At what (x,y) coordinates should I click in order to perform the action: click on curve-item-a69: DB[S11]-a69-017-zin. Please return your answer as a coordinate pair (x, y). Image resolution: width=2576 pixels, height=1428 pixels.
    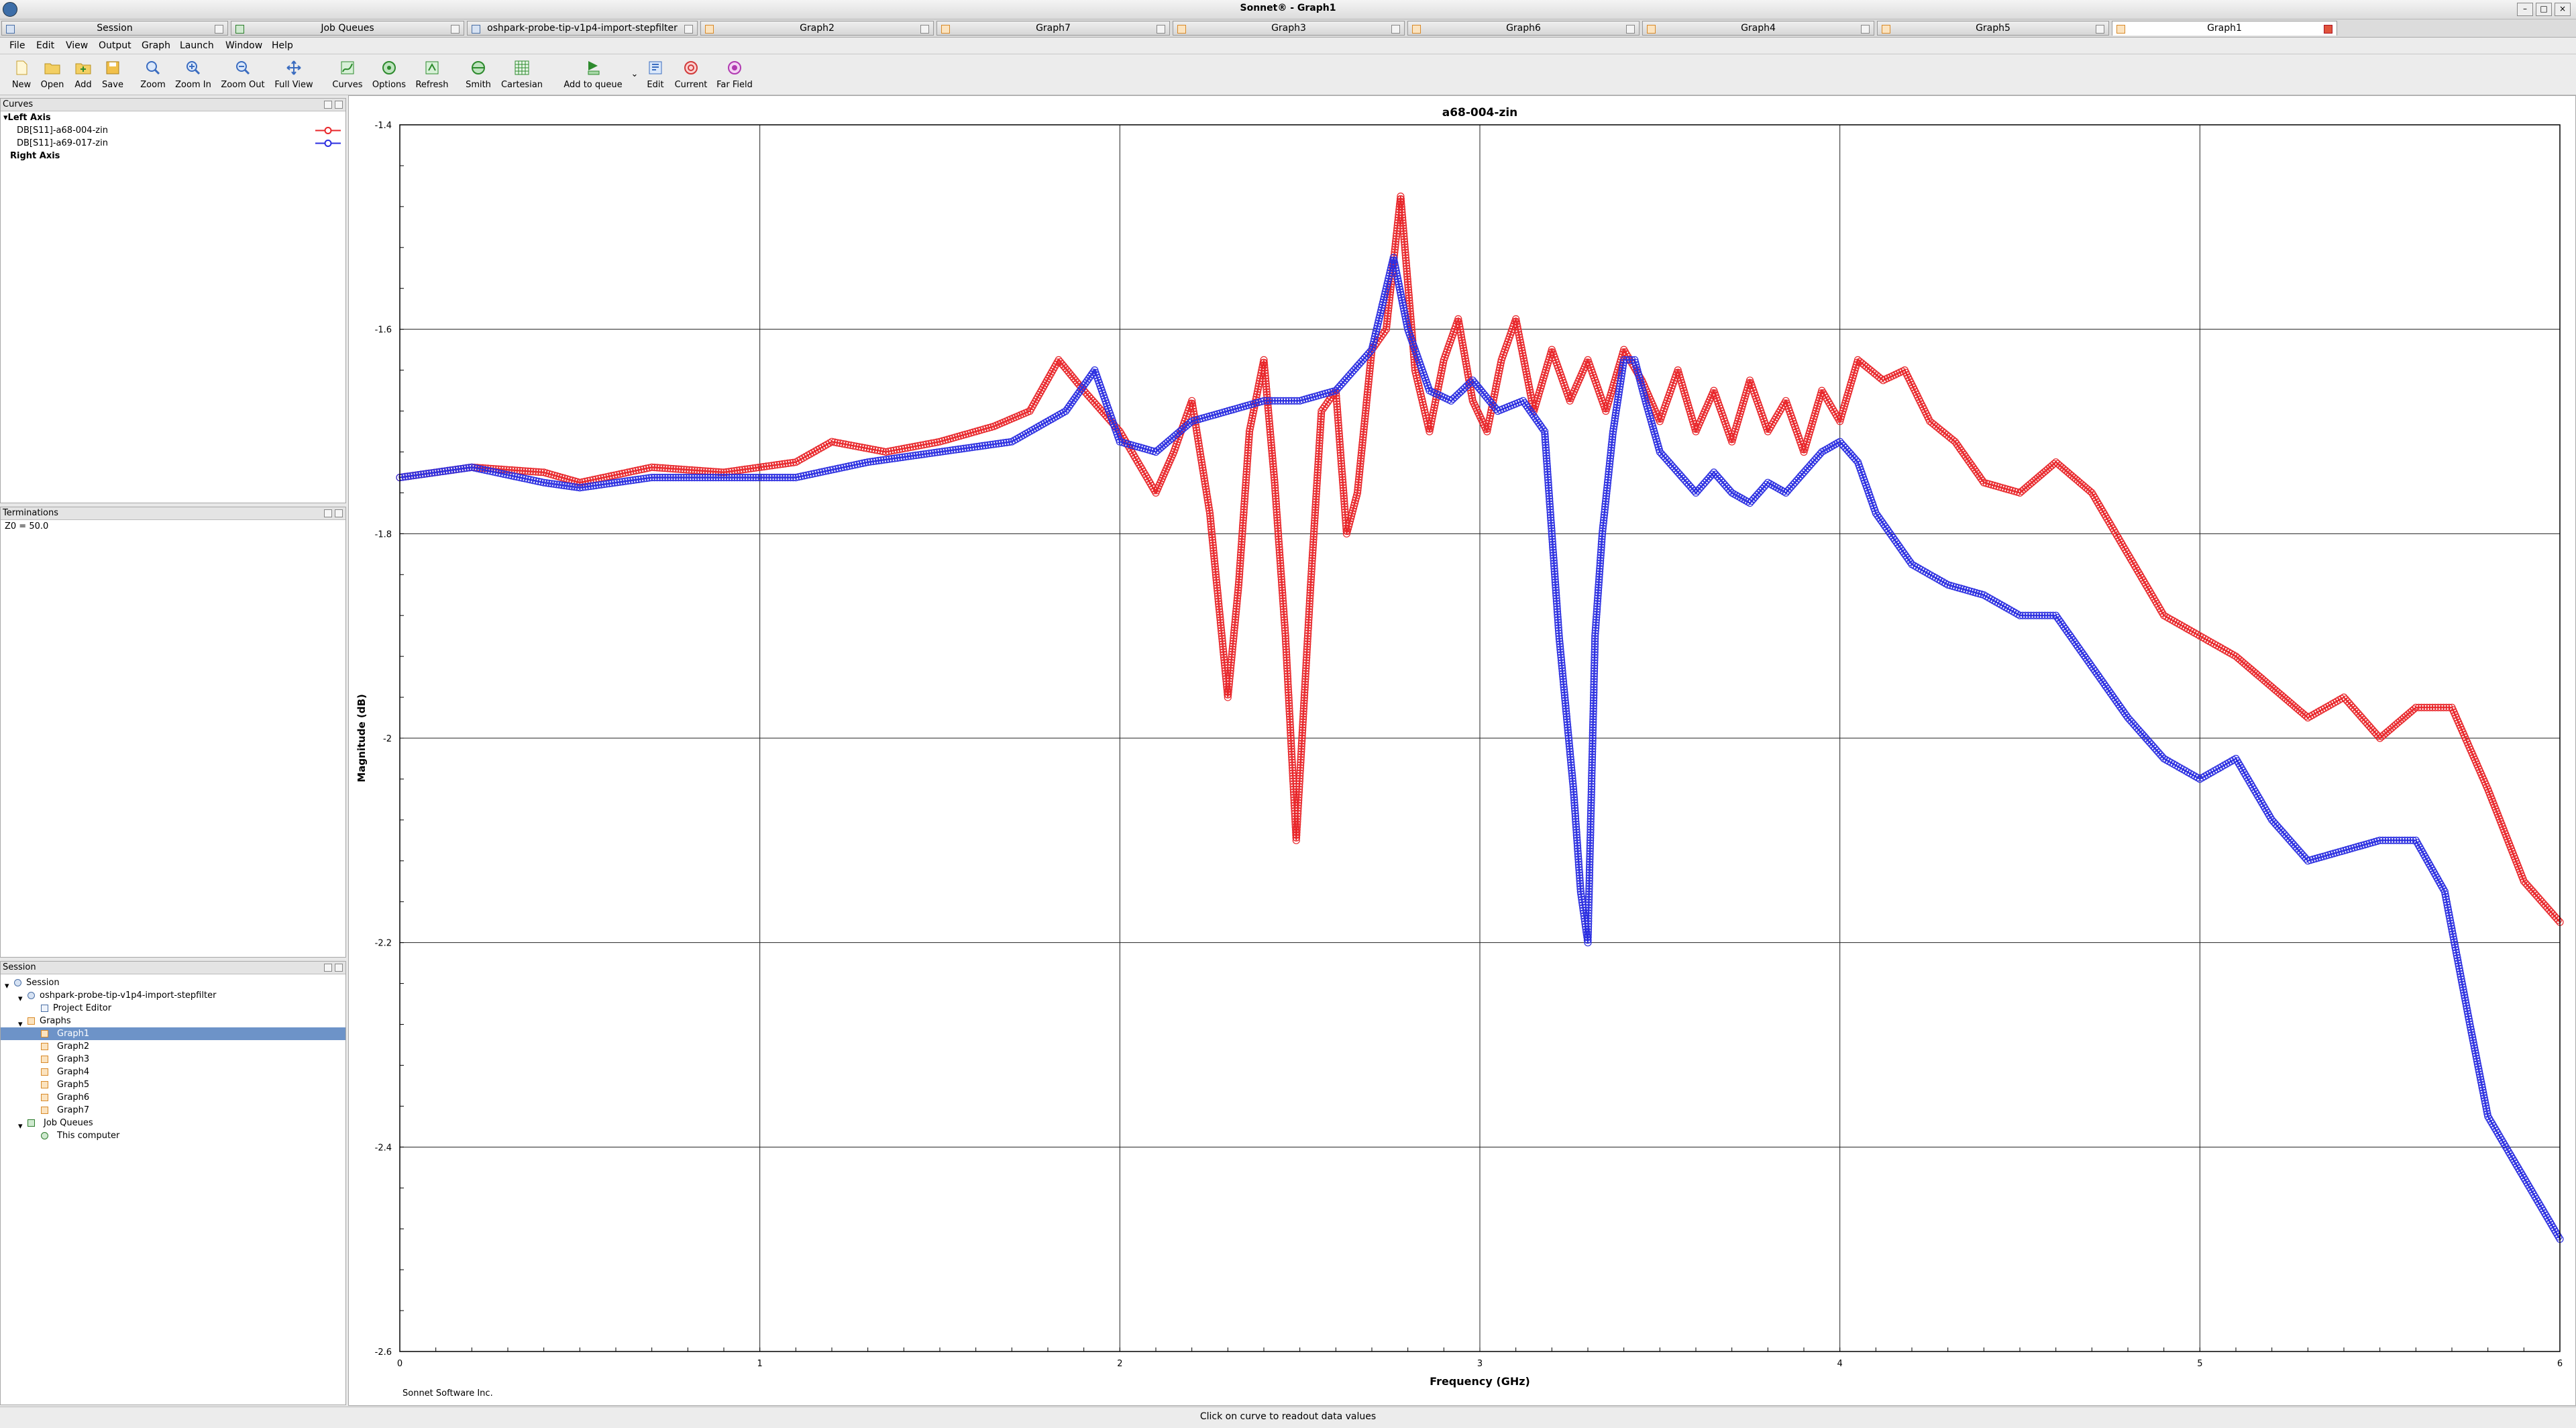
    Looking at the image, I should click on (173, 143).